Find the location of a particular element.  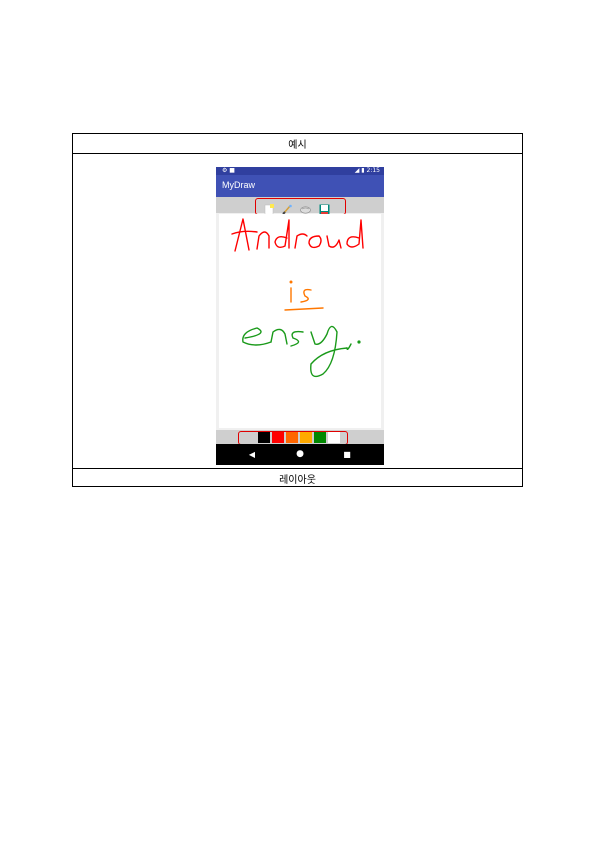

handwriting-android is located at coordinates (297, 235).